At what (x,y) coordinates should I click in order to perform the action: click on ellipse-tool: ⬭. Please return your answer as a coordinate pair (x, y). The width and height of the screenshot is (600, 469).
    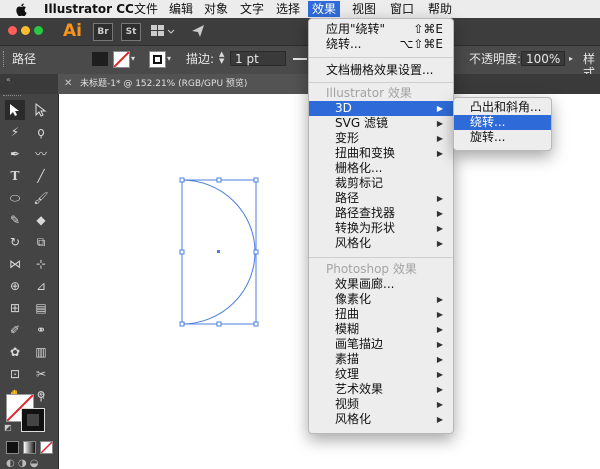
    Looking at the image, I should click on (15, 198).